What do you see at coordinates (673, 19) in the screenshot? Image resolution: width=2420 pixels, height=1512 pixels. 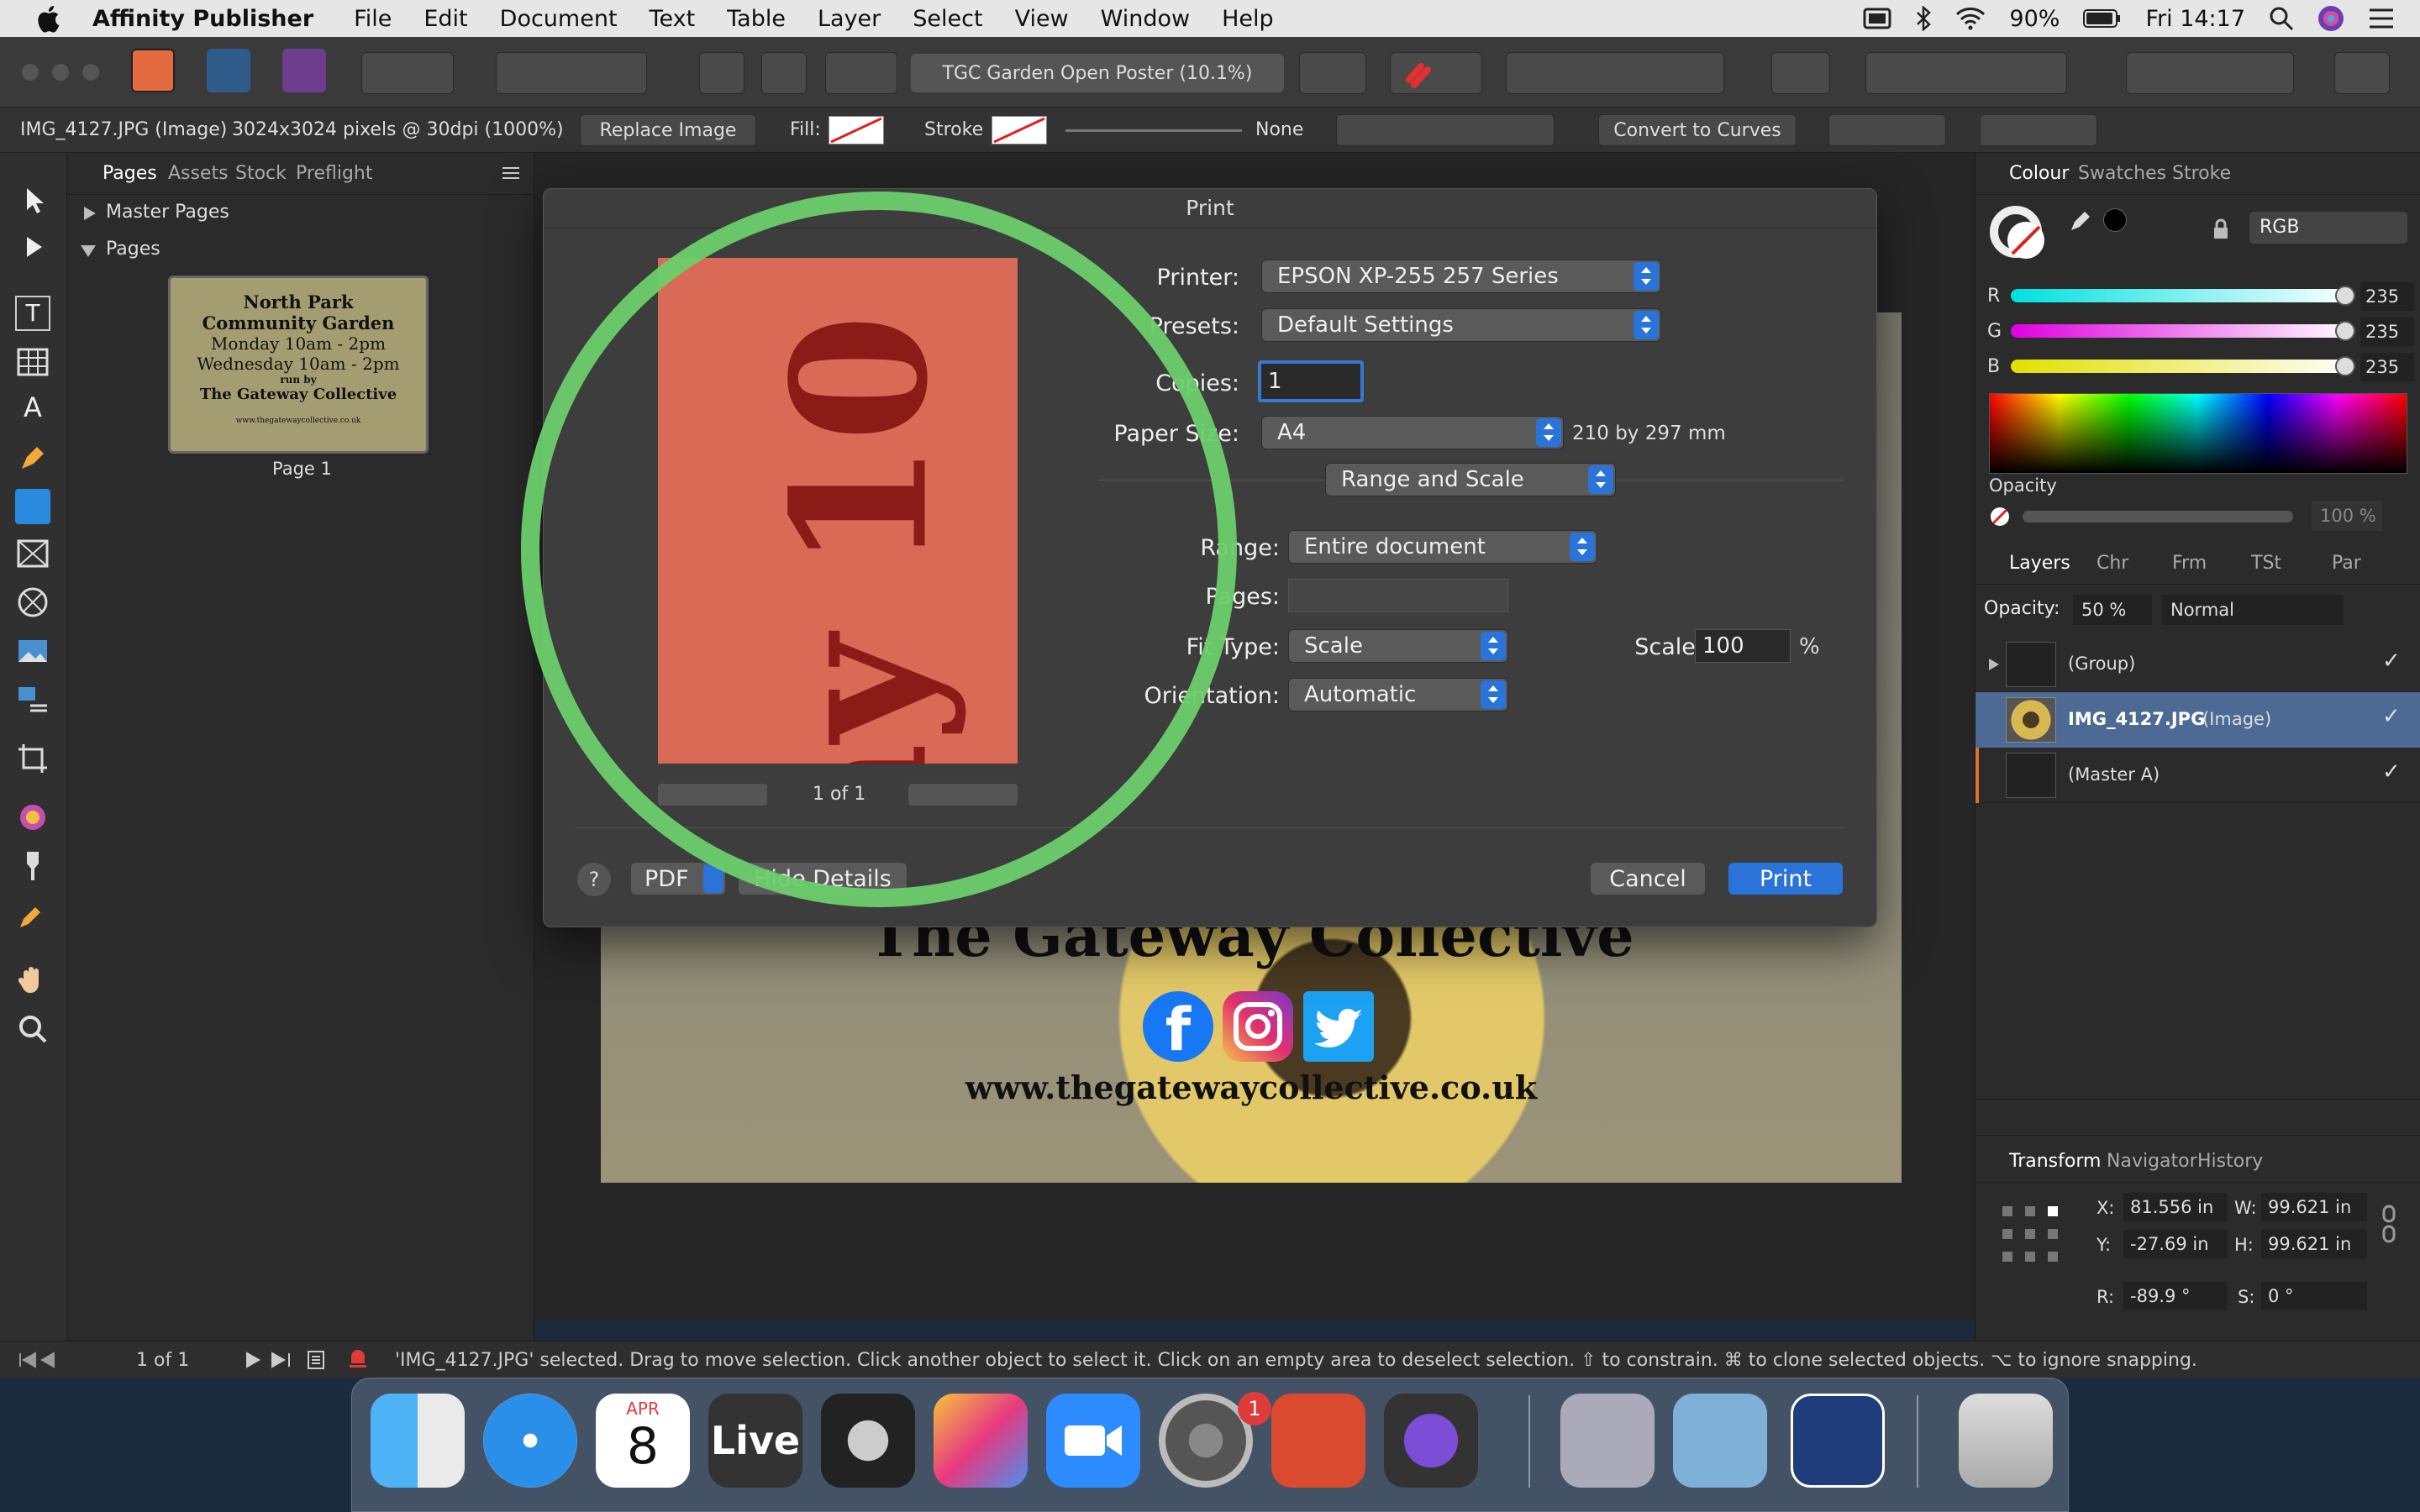 I see `menu-text: Text` at bounding box center [673, 19].